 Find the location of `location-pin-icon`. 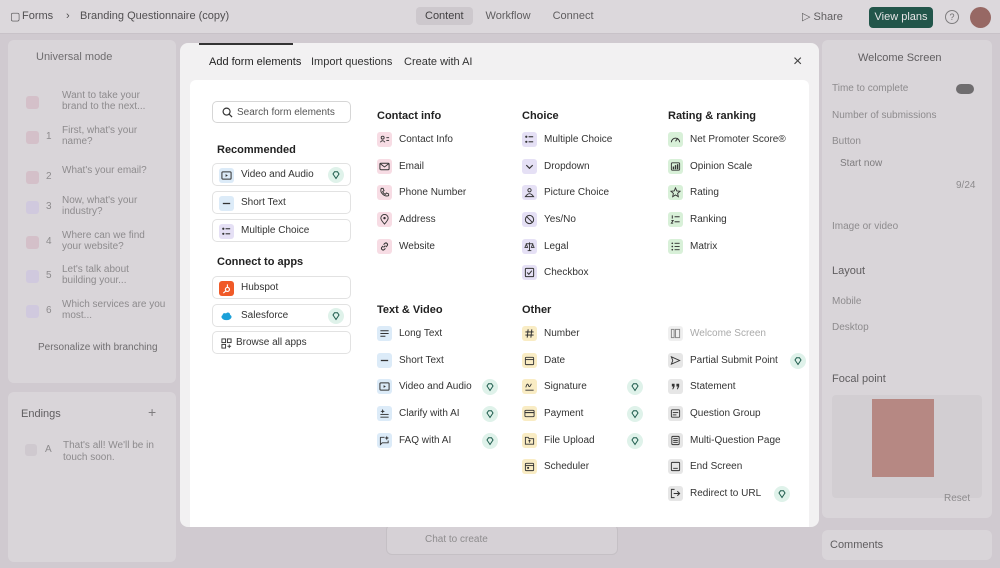

location-pin-icon is located at coordinates (384, 219).